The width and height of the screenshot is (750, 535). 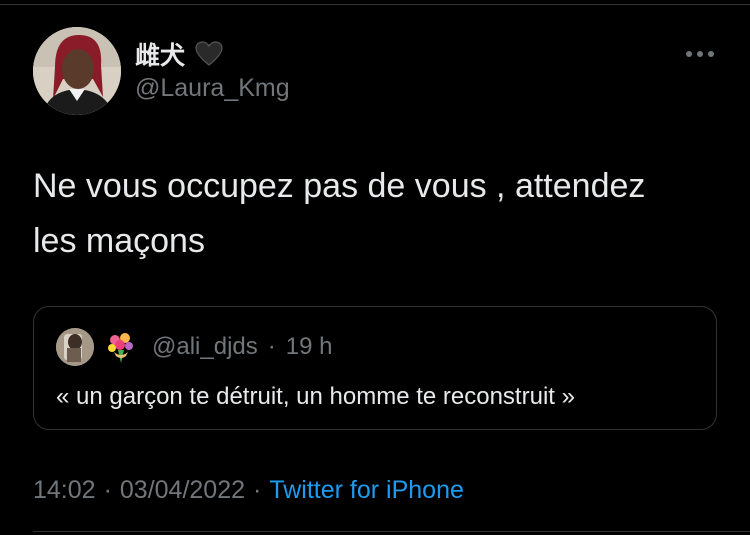 I want to click on bouquet-icon, so click(x=121, y=347).